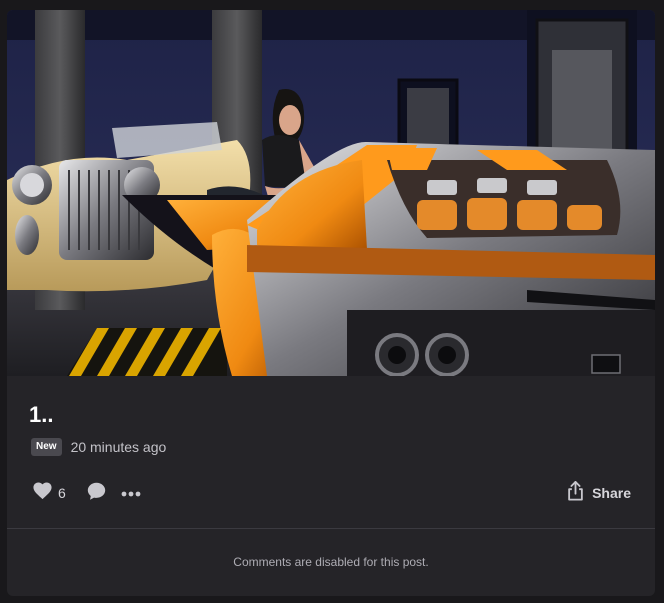  Describe the element at coordinates (575, 493) in the screenshot. I see `share-icon` at that location.